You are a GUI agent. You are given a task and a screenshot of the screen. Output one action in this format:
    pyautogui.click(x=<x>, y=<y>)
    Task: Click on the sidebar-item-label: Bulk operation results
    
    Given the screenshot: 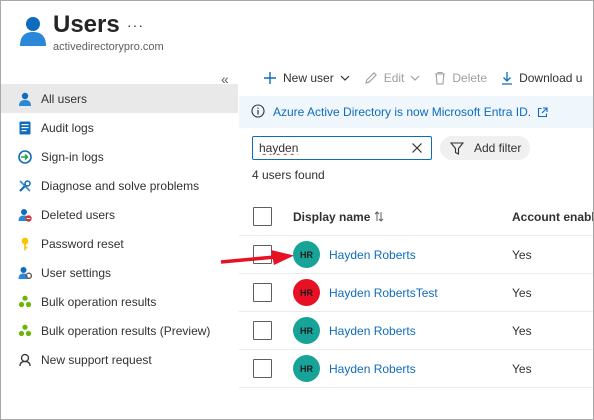 What is the action you would take?
    pyautogui.click(x=99, y=301)
    